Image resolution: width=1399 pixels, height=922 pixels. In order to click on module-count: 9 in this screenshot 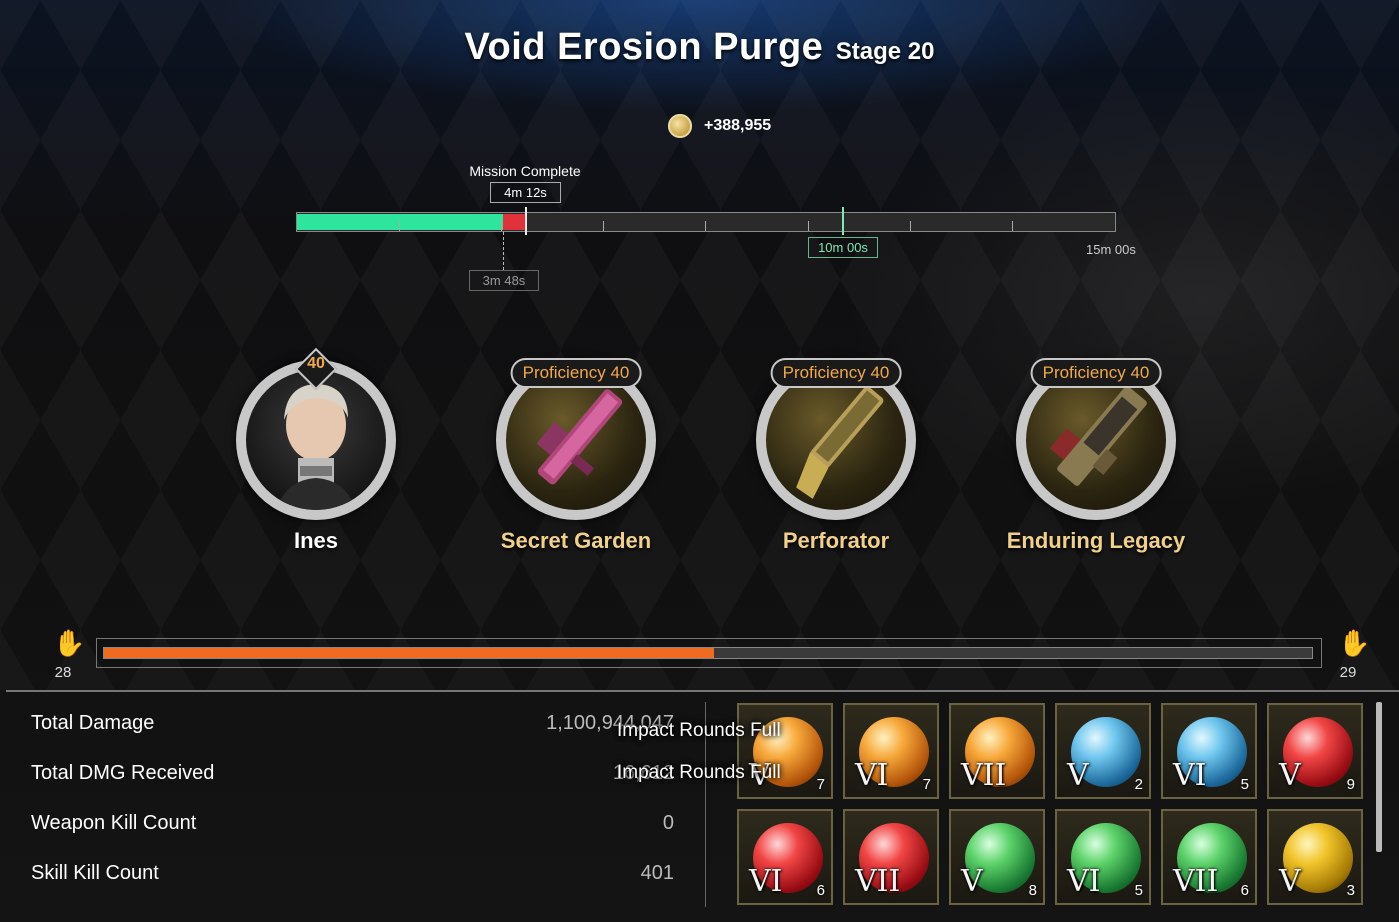, I will do `click(1350, 784)`.